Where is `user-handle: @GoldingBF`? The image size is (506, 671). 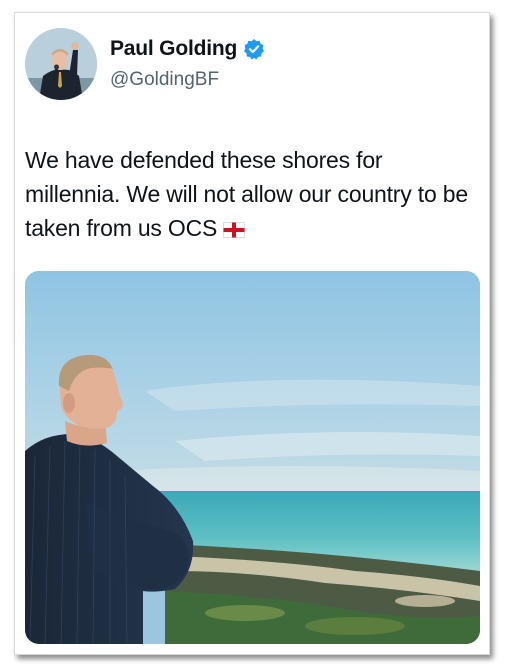 user-handle: @GoldingBF is located at coordinates (164, 80).